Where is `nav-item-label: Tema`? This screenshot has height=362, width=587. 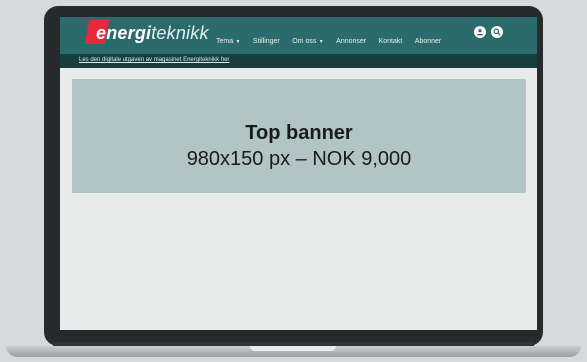
nav-item-label: Tema is located at coordinates (225, 41).